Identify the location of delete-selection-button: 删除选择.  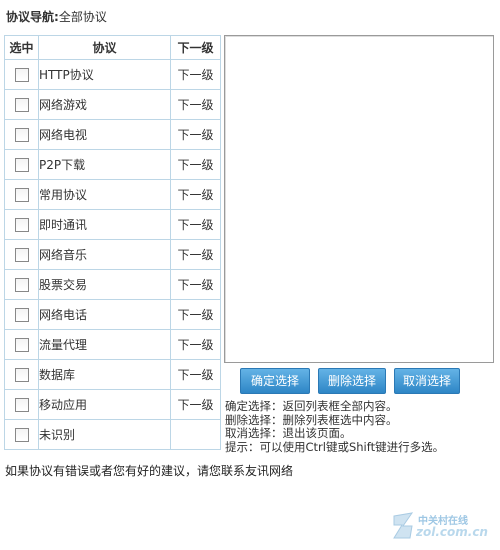
(352, 381).